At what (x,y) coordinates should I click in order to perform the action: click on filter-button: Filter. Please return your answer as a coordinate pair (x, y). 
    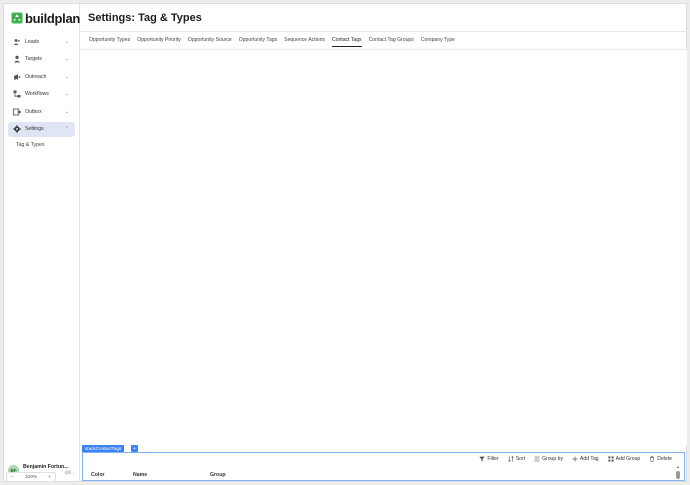
    Looking at the image, I should click on (489, 459).